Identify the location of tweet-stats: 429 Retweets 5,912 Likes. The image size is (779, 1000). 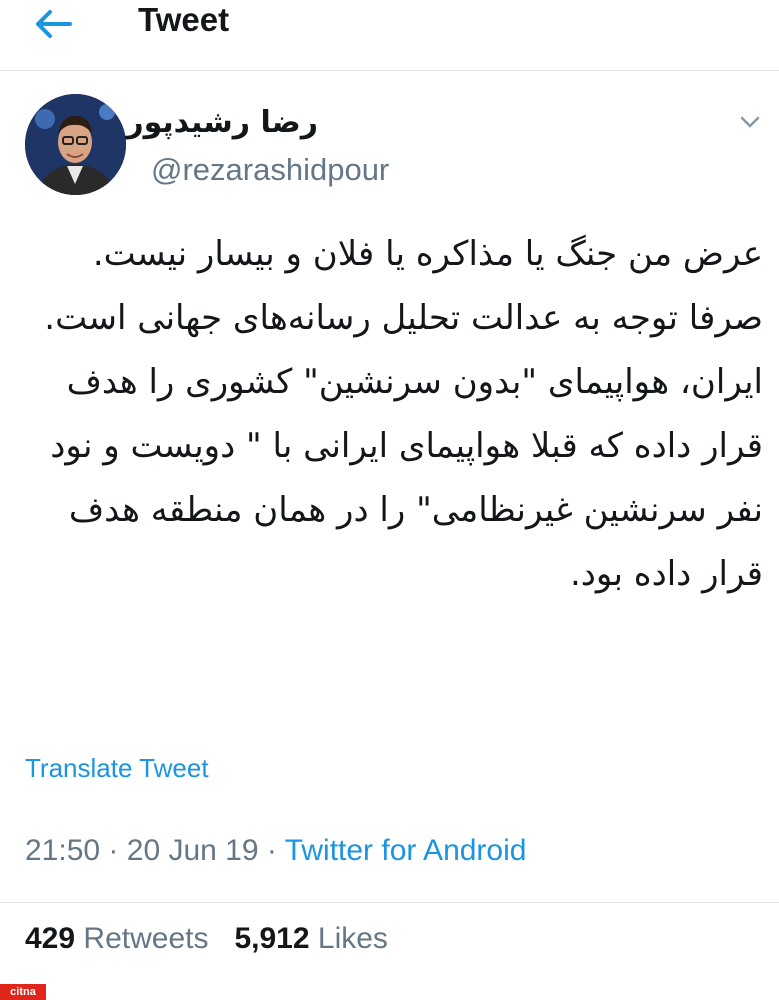
(206, 939).